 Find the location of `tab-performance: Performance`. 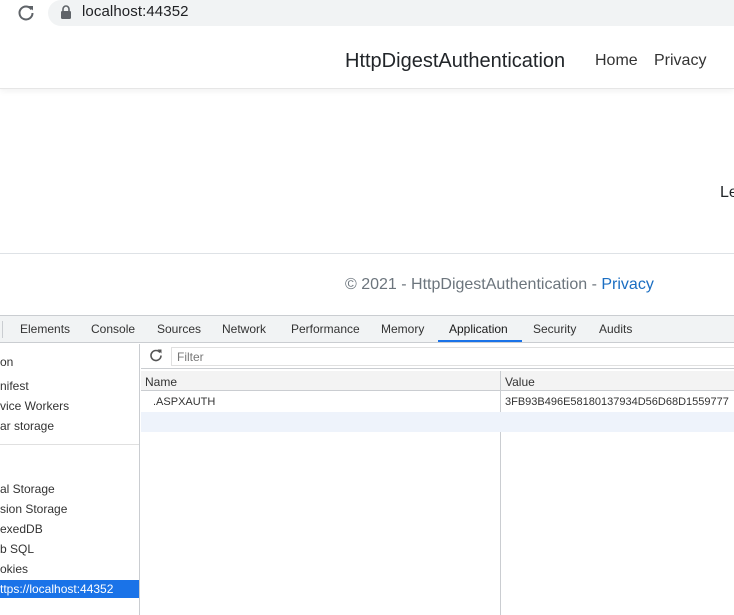

tab-performance: Performance is located at coordinates (325, 329).